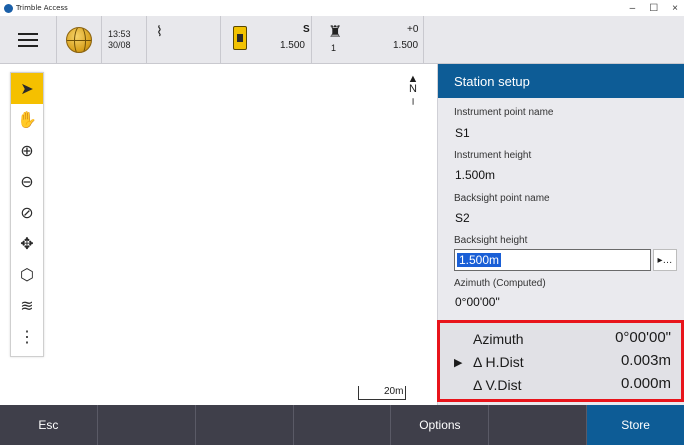 This screenshot has height=445, width=684. I want to click on total-station-icon, so click(240, 38).